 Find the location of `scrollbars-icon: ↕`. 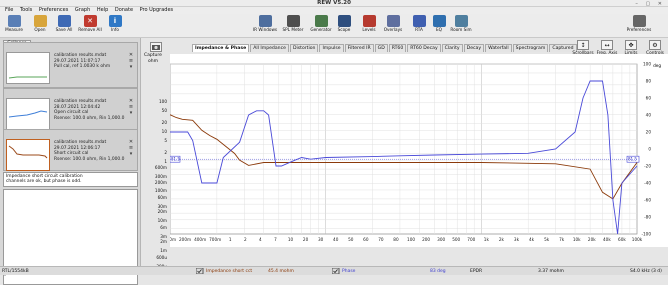

scrollbars-icon: ↕ is located at coordinates (583, 45).